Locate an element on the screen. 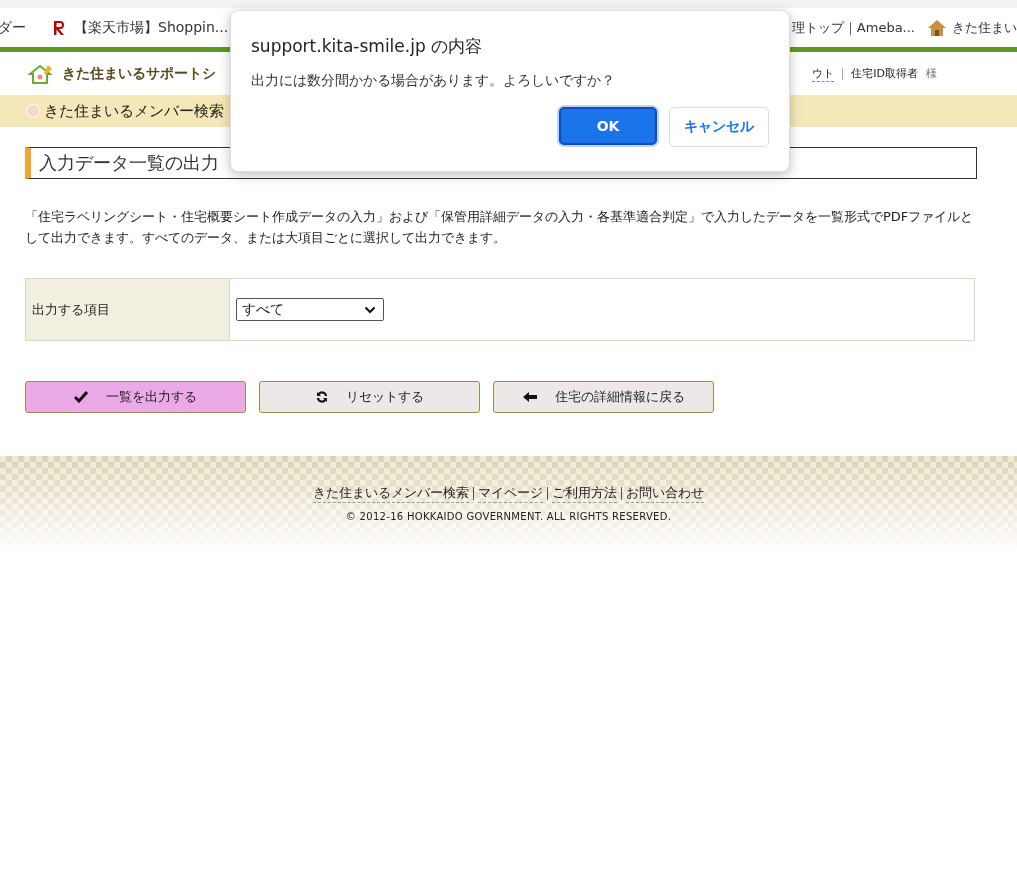 The image size is (1017, 873). dialog-title: support.kita-smile.jp の内容 is located at coordinates (367, 46).